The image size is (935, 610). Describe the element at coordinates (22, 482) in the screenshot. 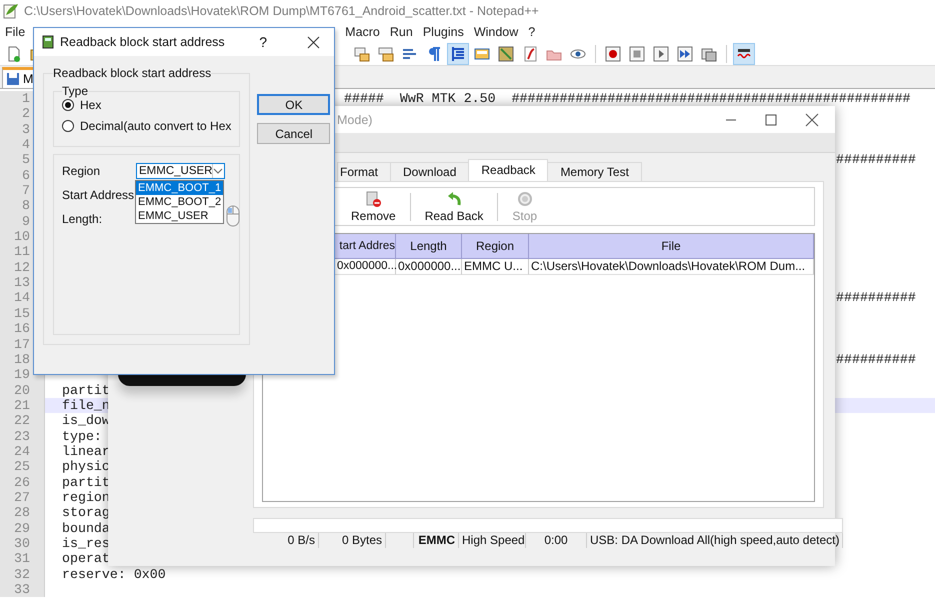

I see `line-number: 26` at that location.